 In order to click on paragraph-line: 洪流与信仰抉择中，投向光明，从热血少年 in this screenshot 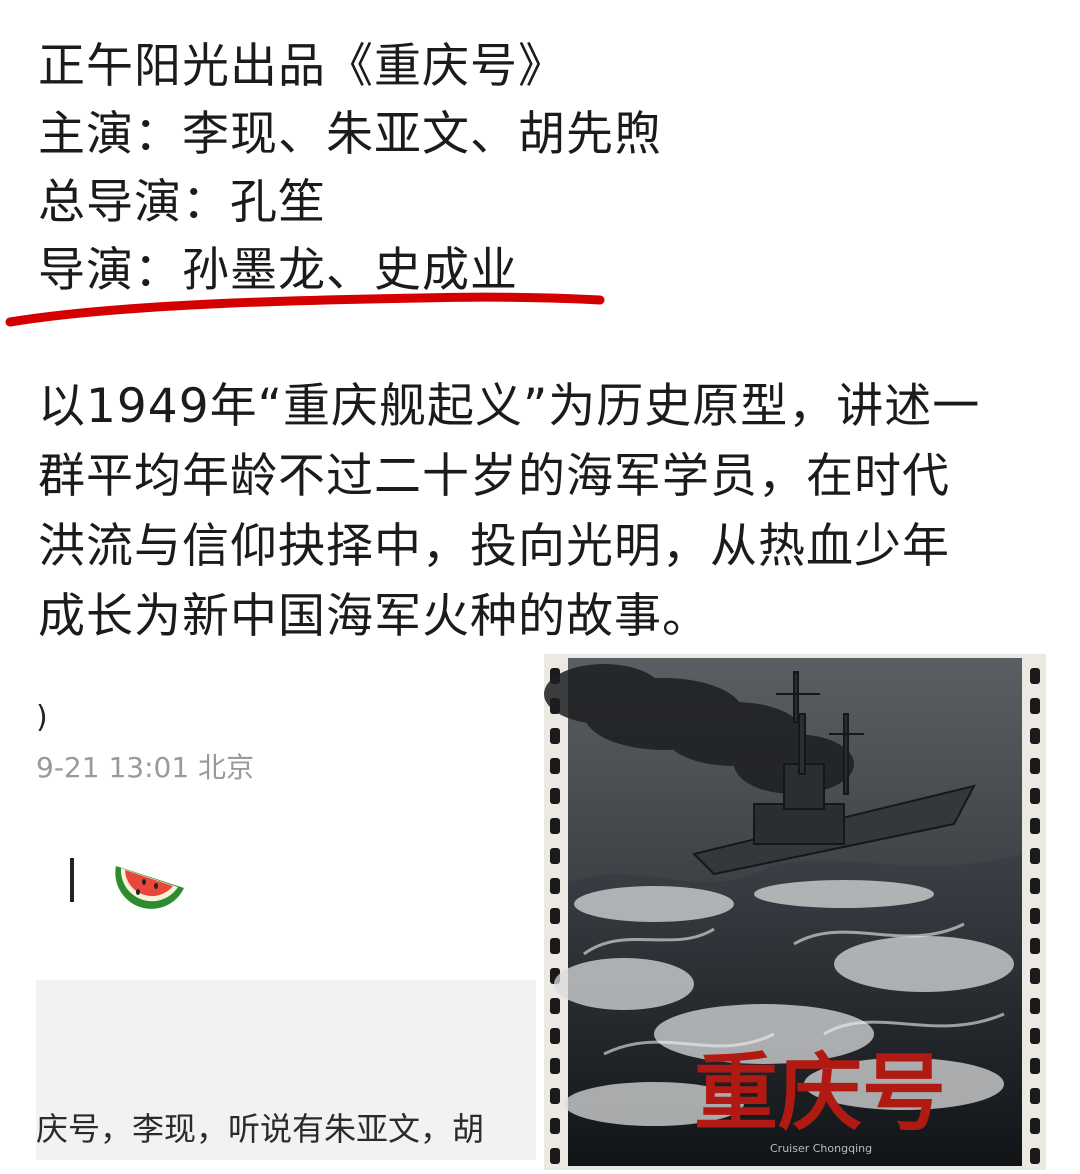, I will do `click(494, 546)`.